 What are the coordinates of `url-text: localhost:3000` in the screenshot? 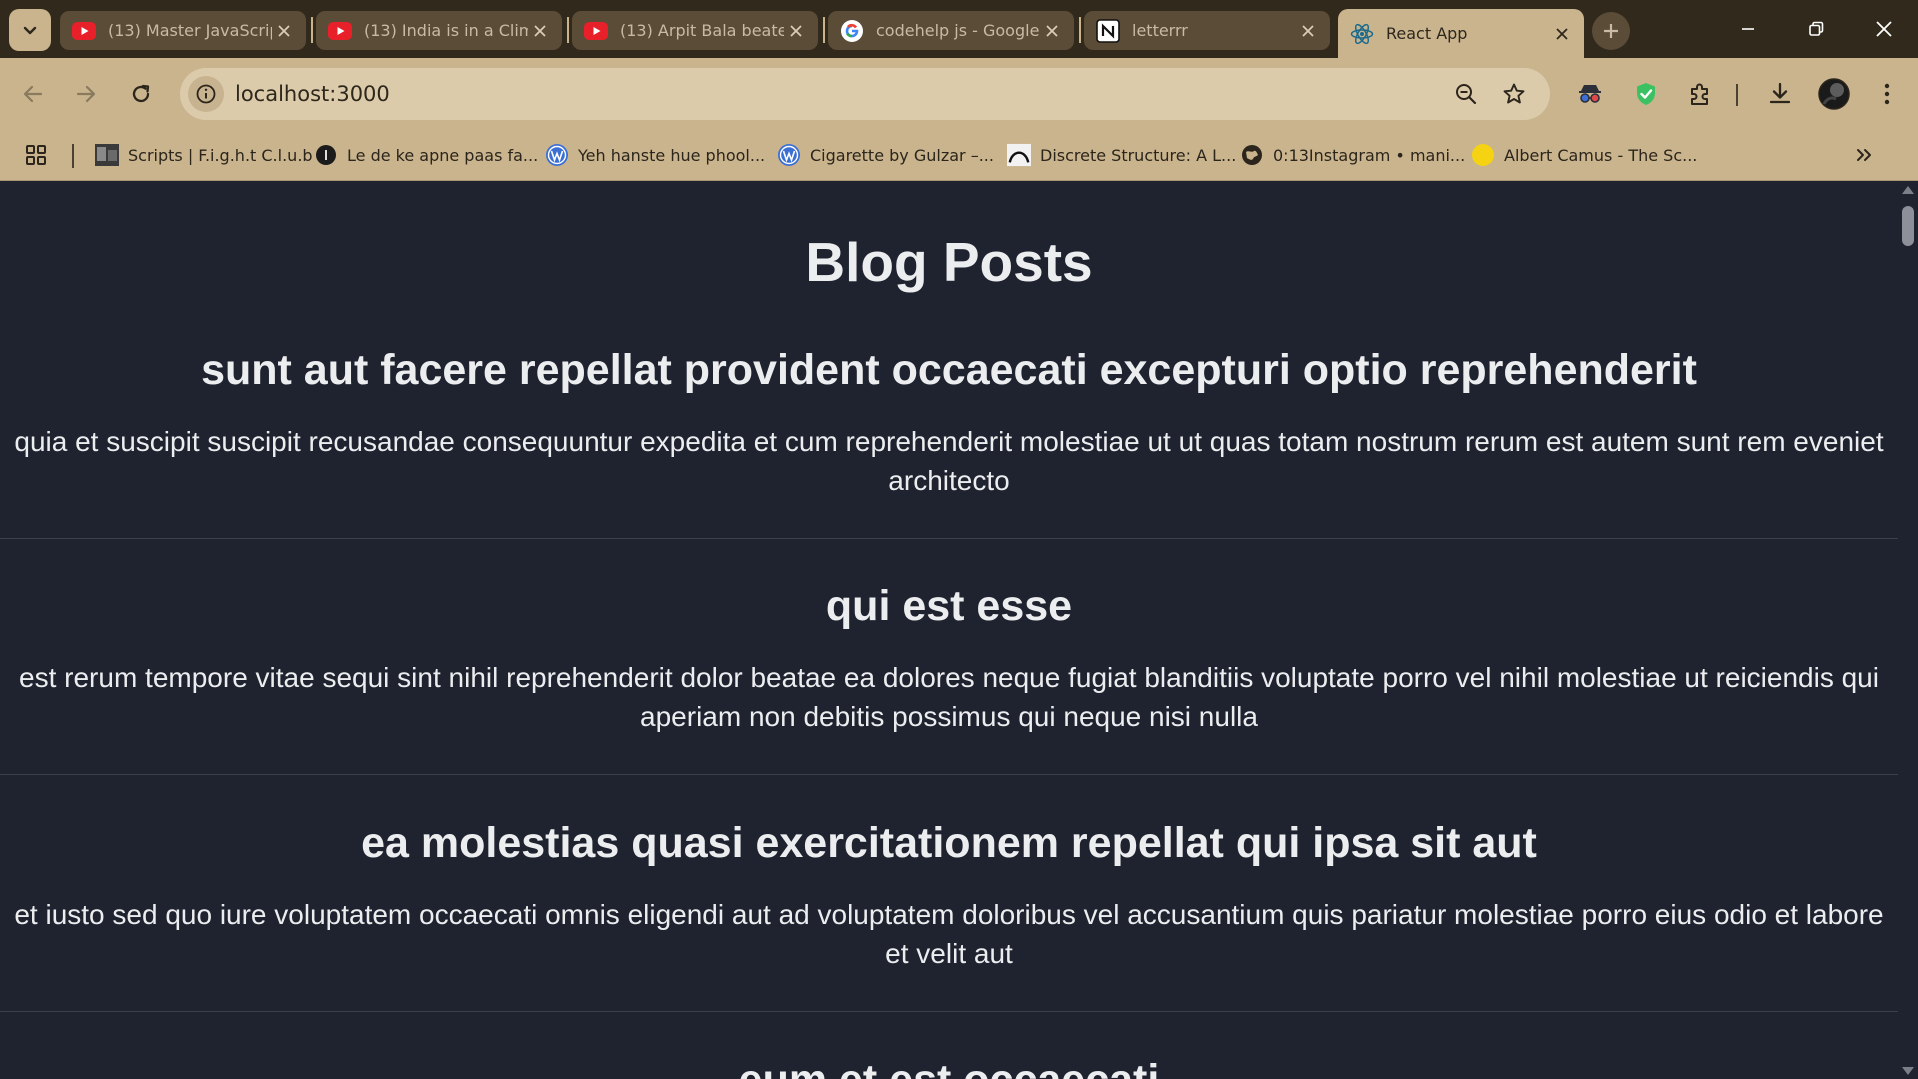 It's located at (312, 94).